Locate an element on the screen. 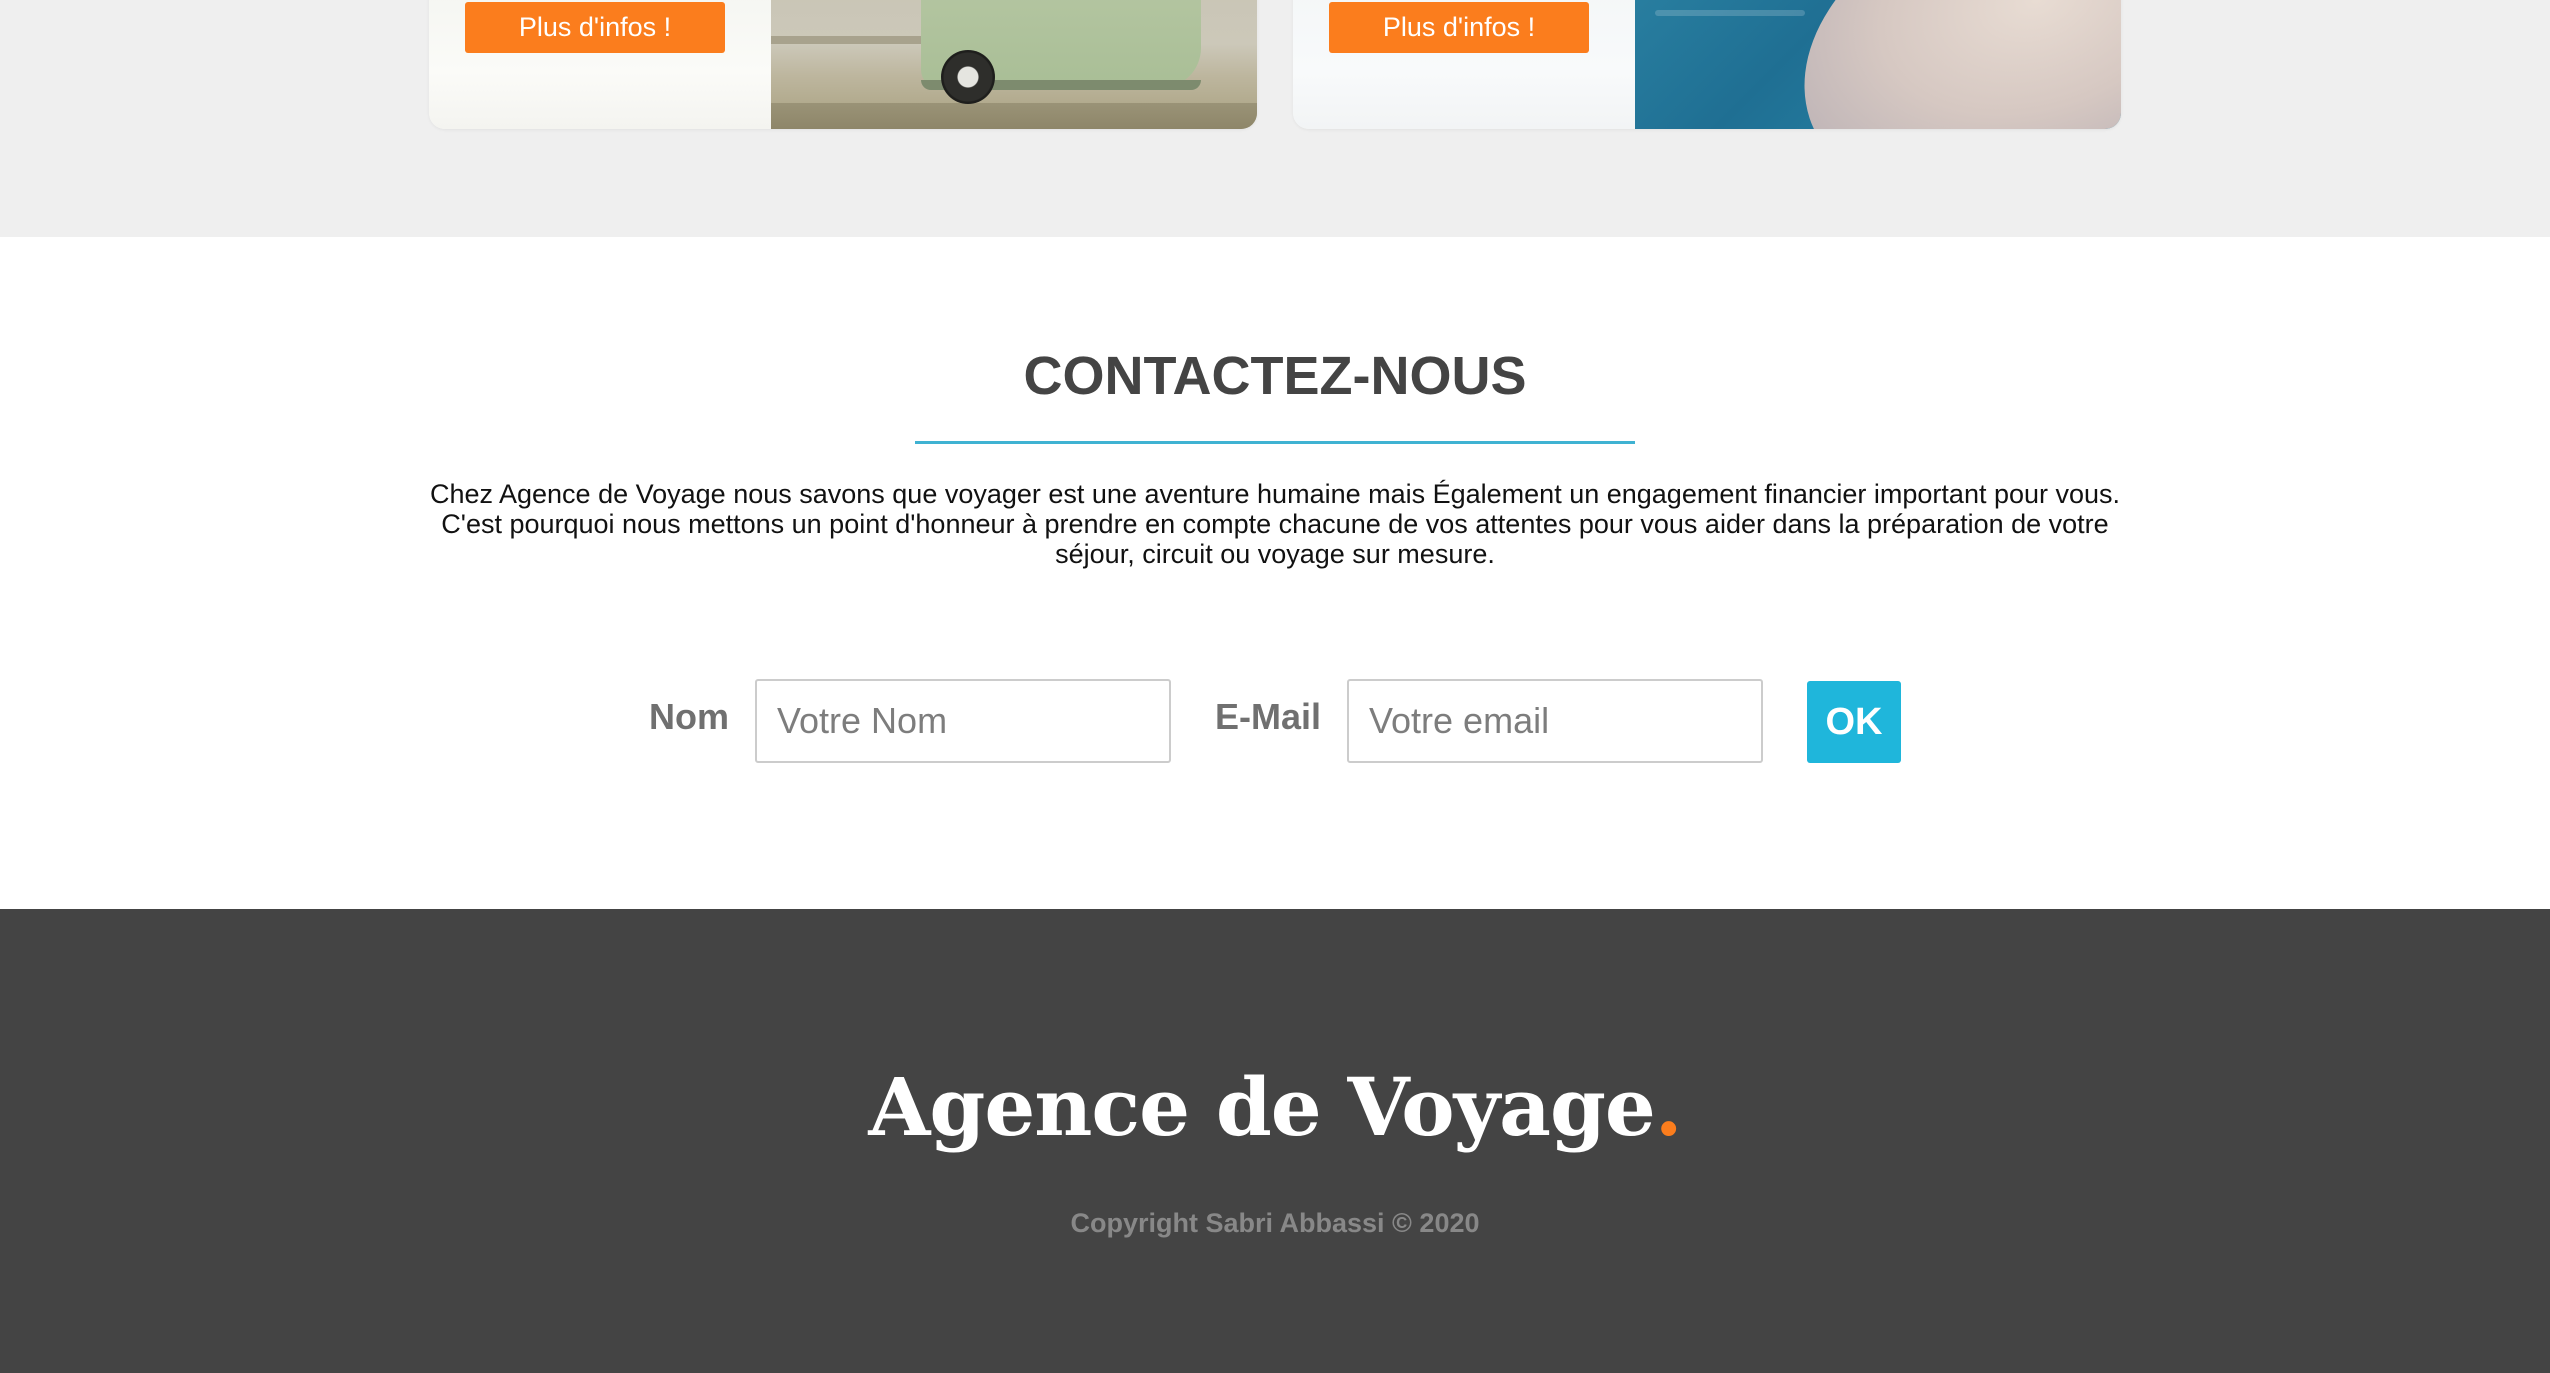 This screenshot has height=1373, width=2550. footer-brand: Agence de Voyage. is located at coordinates (1275, 1107).